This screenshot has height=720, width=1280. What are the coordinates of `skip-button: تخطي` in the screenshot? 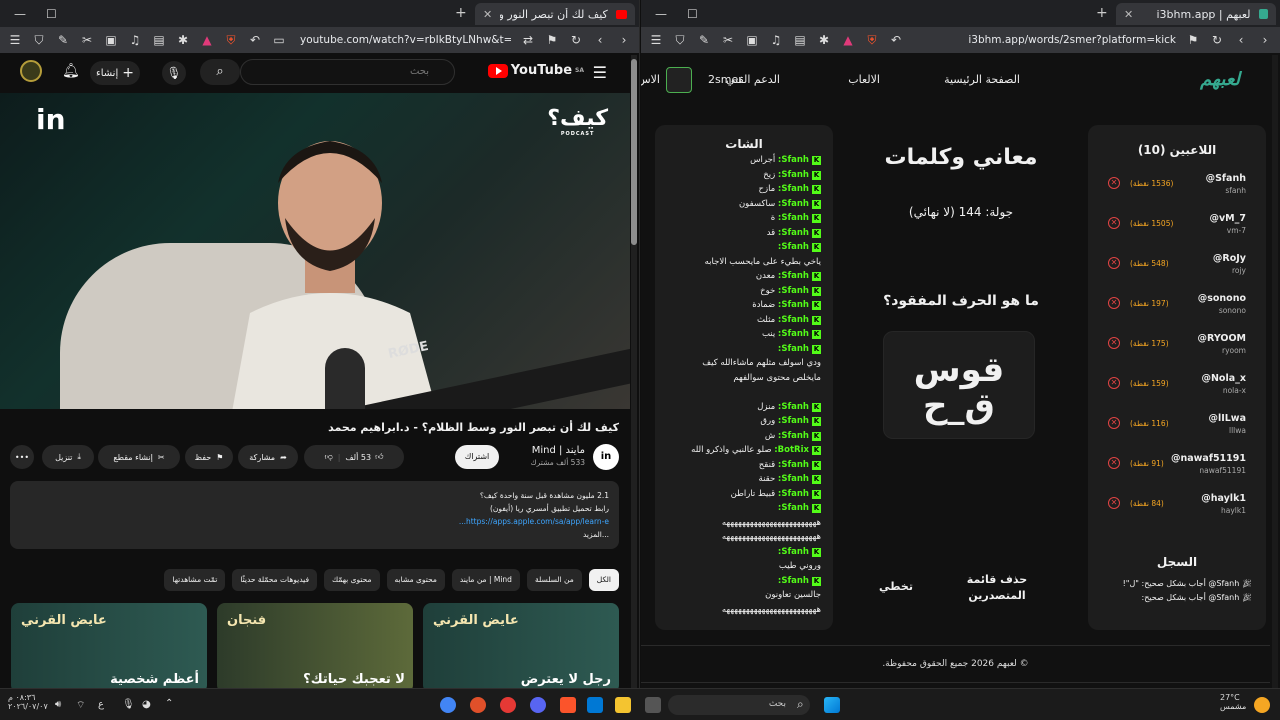 It's located at (896, 586).